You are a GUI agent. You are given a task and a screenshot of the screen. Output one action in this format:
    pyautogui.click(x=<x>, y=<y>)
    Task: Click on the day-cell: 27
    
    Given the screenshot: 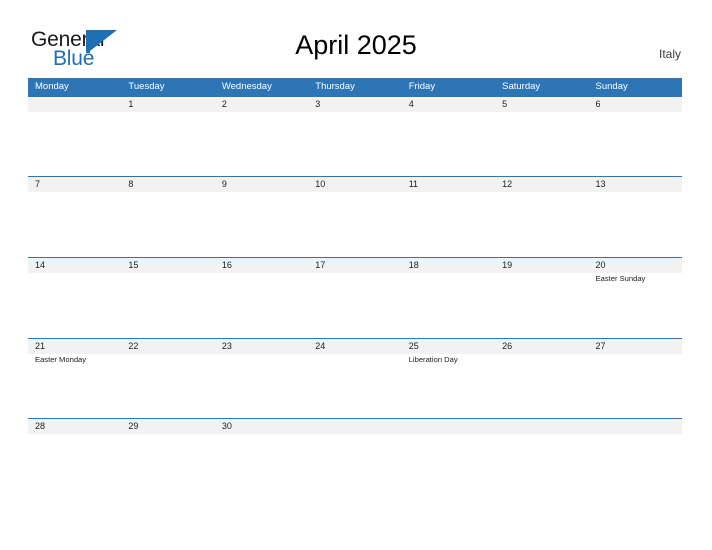 What is the action you would take?
    pyautogui.click(x=635, y=378)
    